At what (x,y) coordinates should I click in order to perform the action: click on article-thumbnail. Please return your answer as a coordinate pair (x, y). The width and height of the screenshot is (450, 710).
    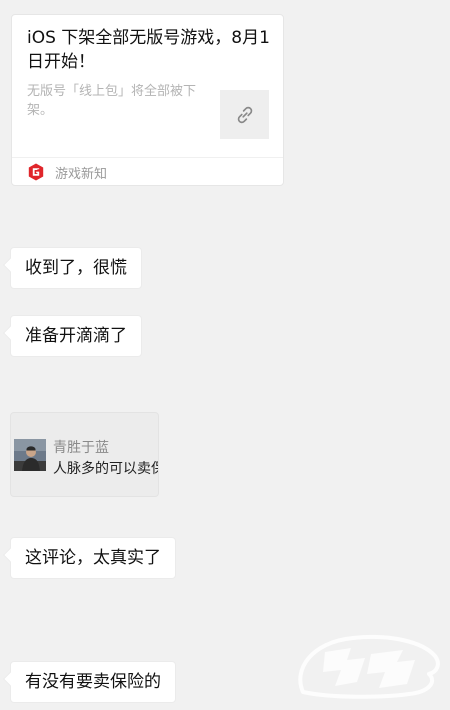
    Looking at the image, I should click on (244, 114).